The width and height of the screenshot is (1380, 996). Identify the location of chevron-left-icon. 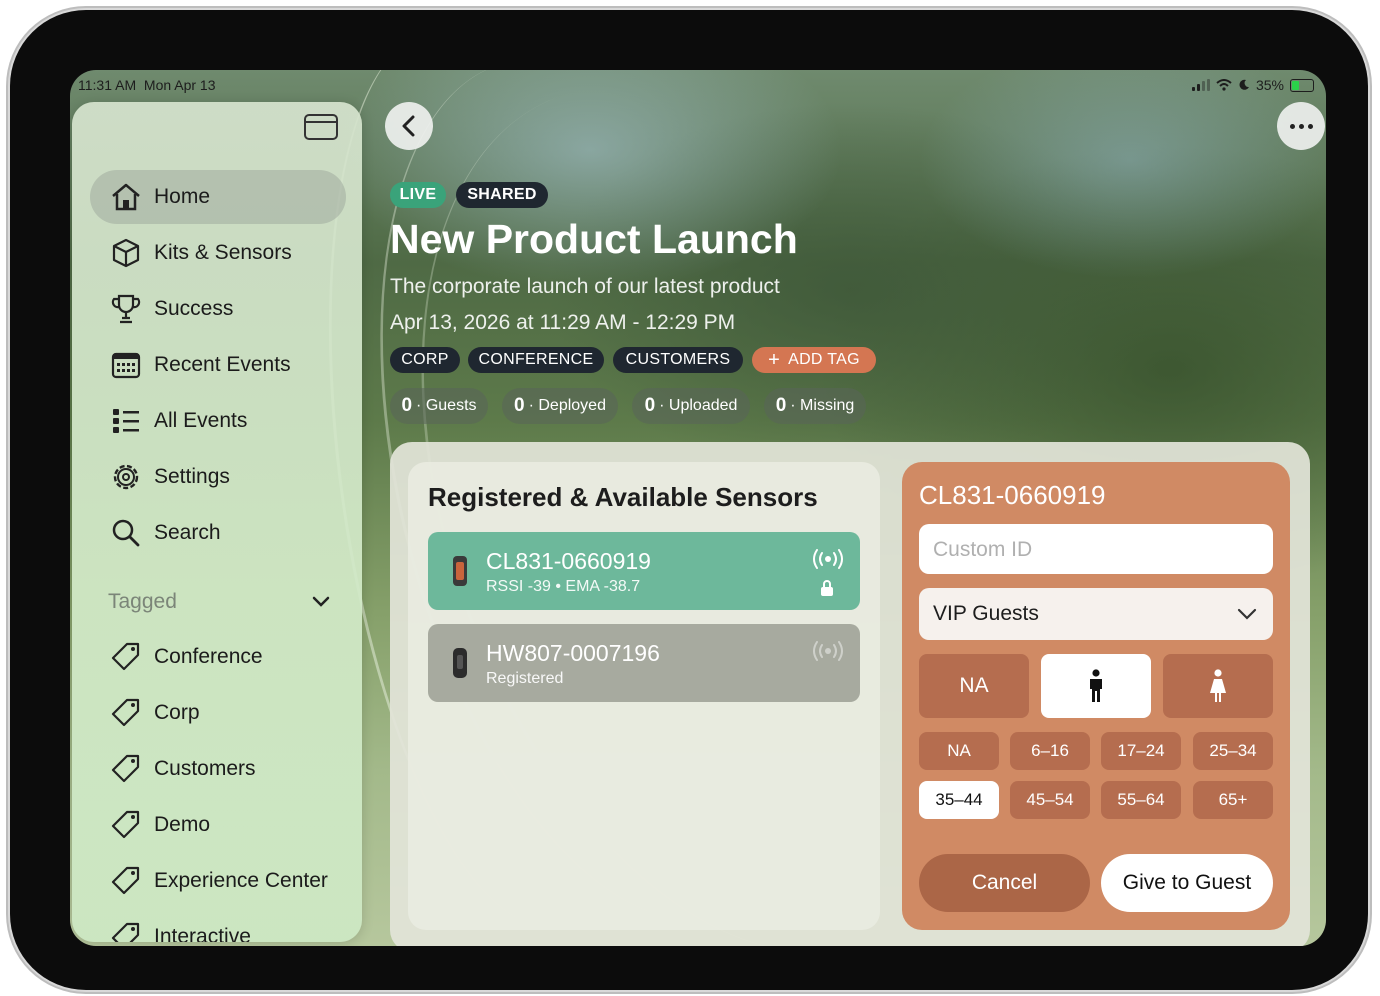
(408, 126).